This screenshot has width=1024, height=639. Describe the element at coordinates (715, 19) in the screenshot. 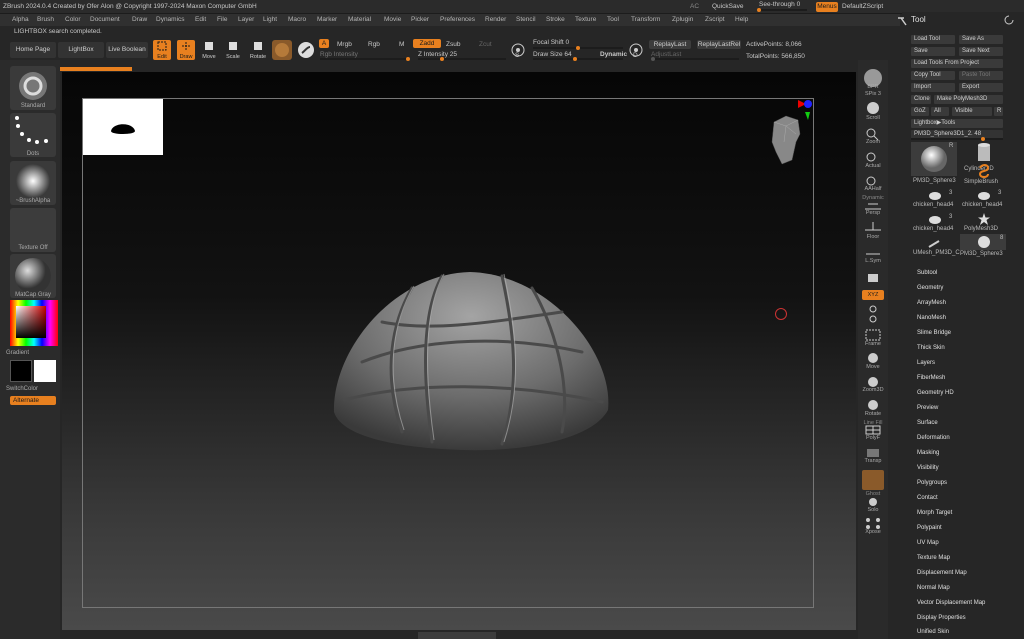

I see `menu-zscript: Zscript` at that location.